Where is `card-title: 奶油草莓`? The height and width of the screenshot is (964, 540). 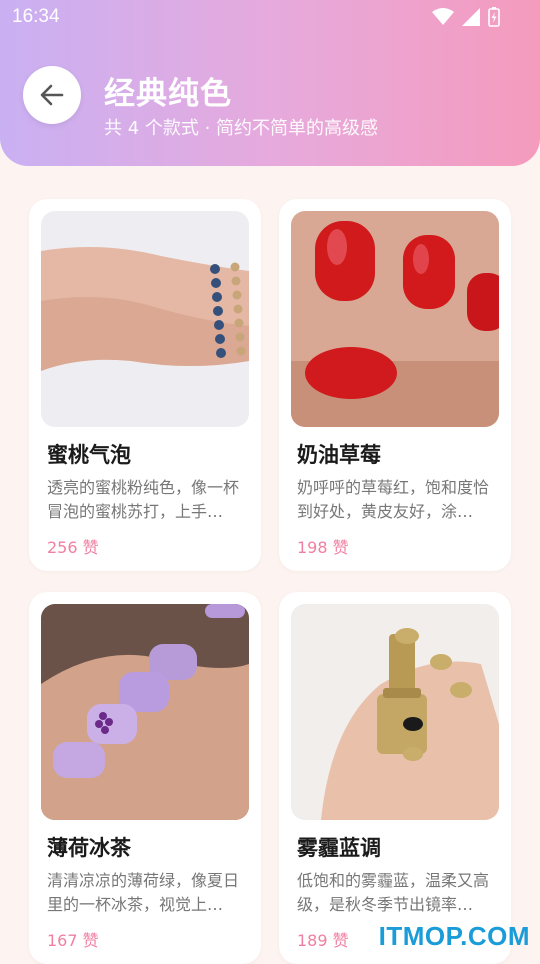
card-title: 奶油草莓 is located at coordinates (339, 455).